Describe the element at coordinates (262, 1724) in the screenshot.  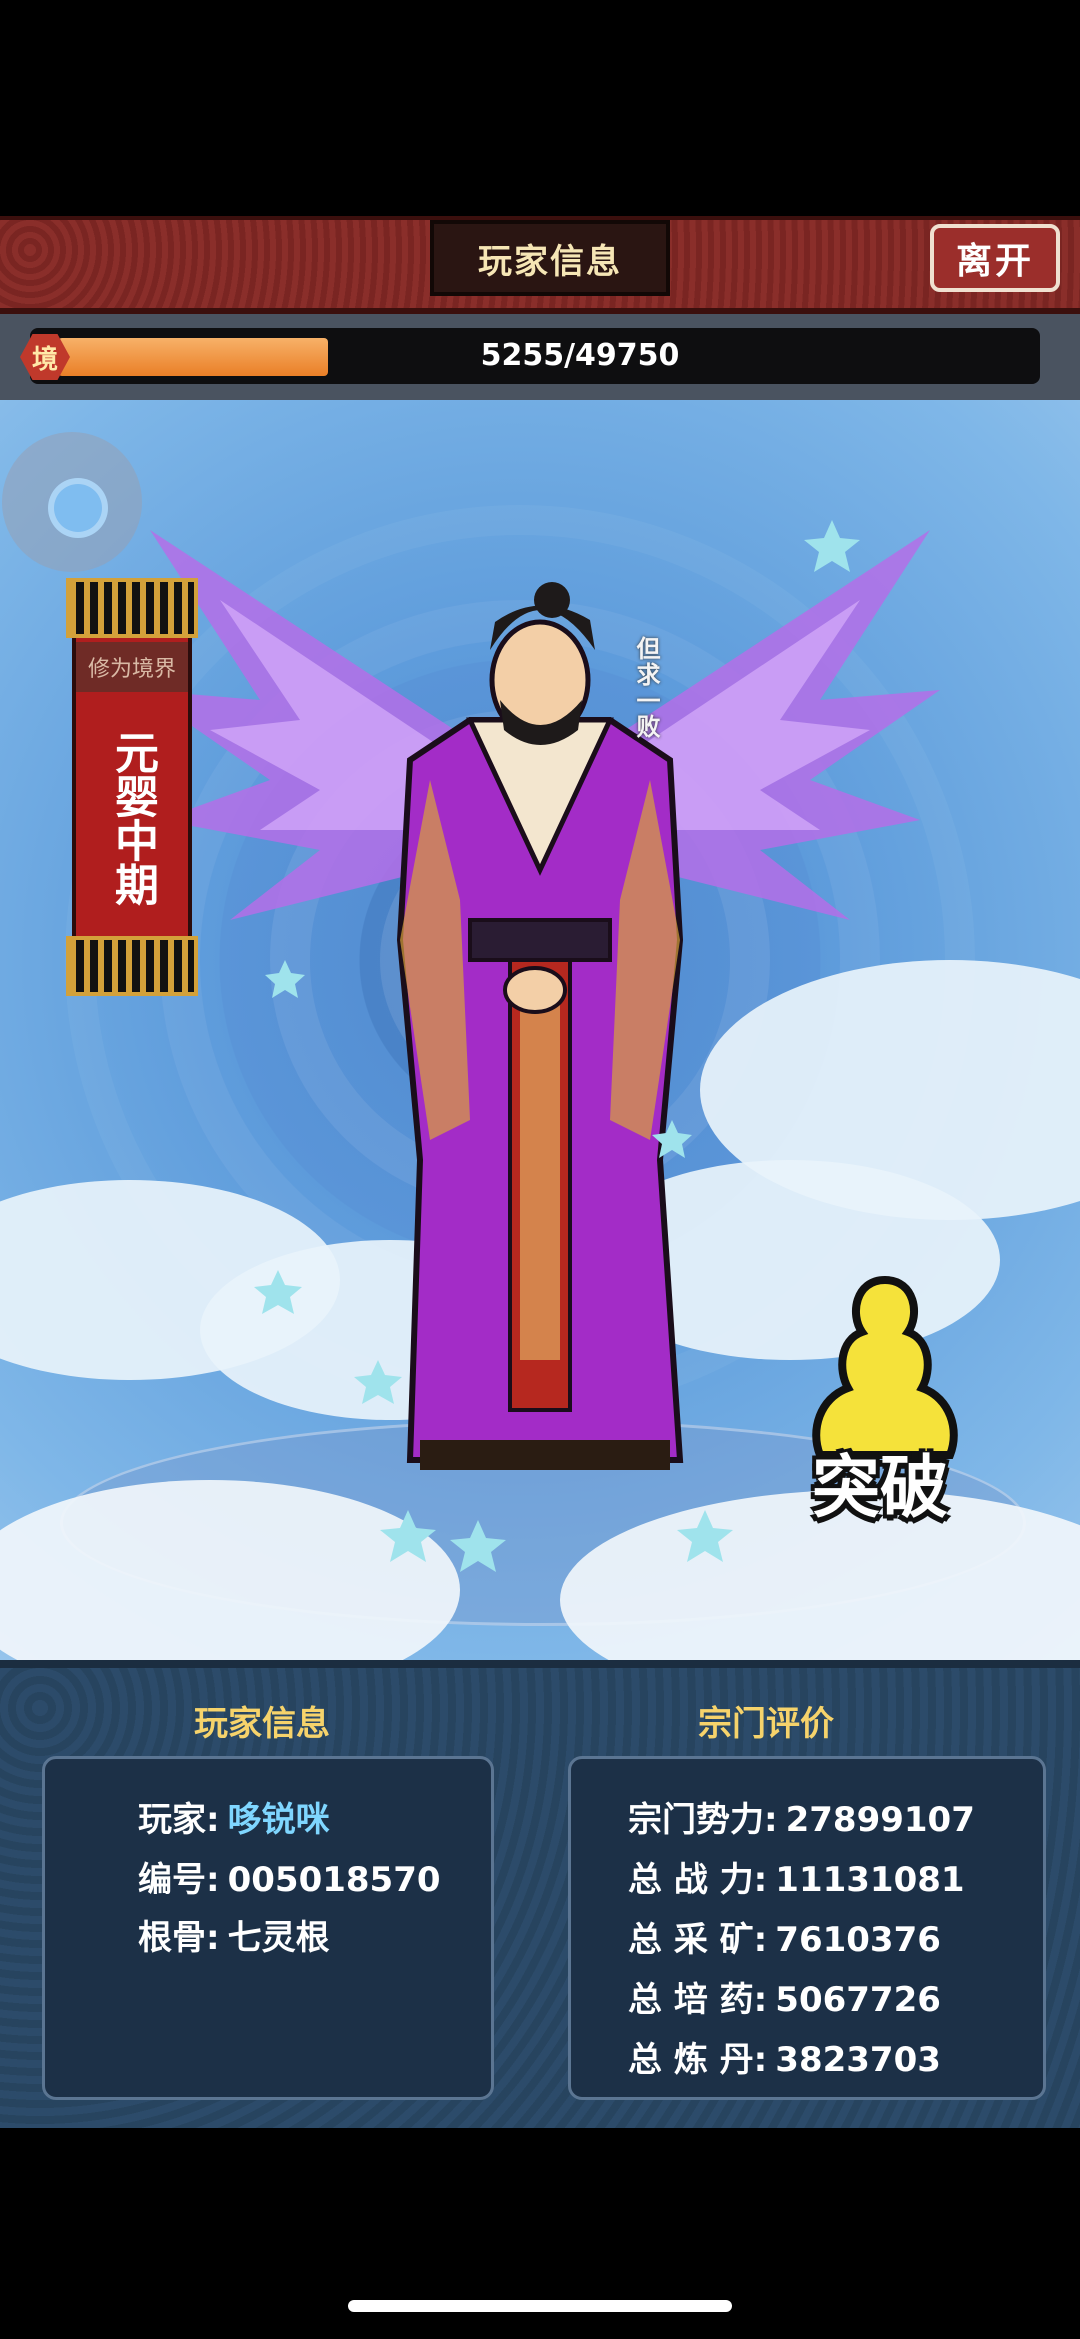
I see `player-info-title: 玩家信息` at that location.